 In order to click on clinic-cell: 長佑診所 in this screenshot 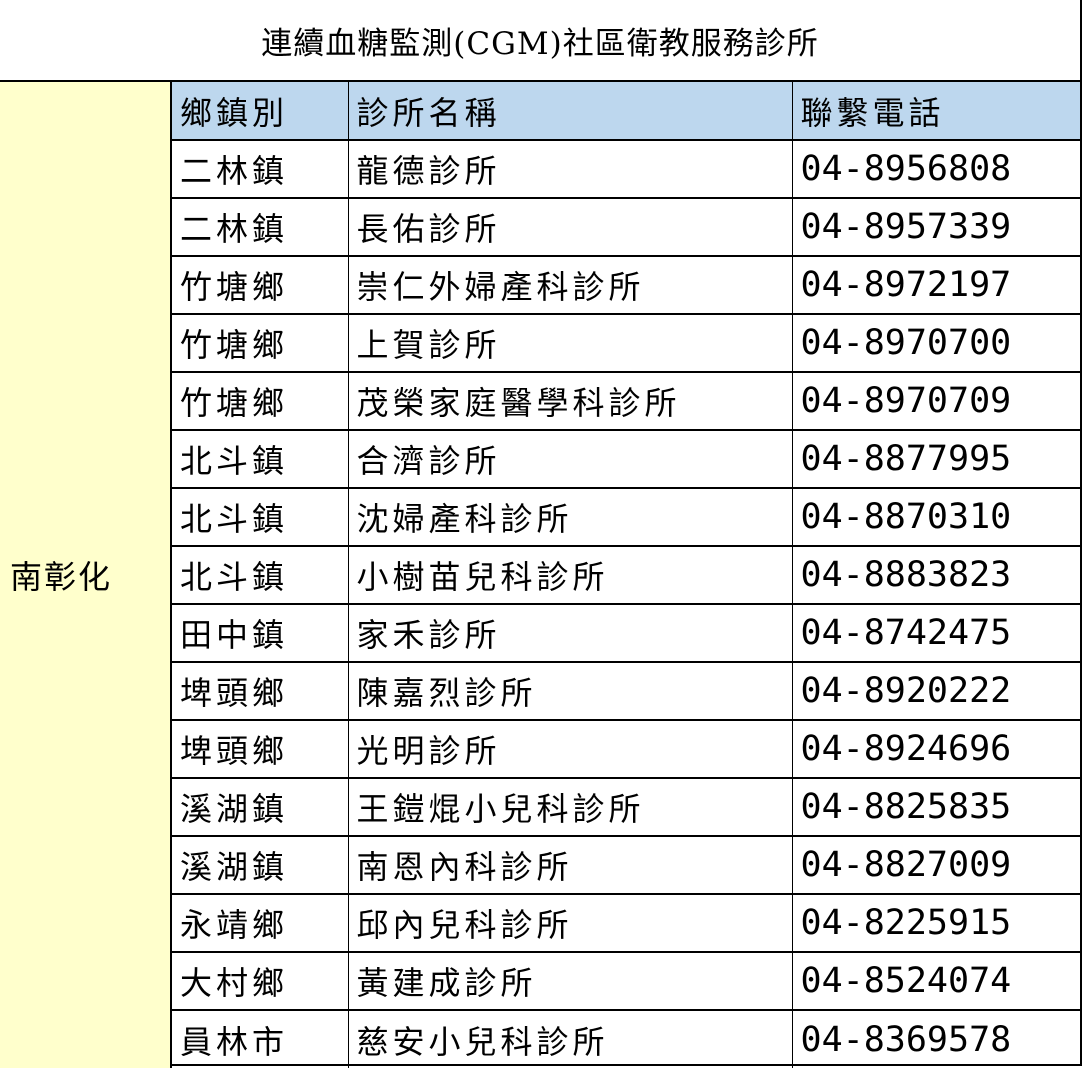, I will do `click(570, 227)`.